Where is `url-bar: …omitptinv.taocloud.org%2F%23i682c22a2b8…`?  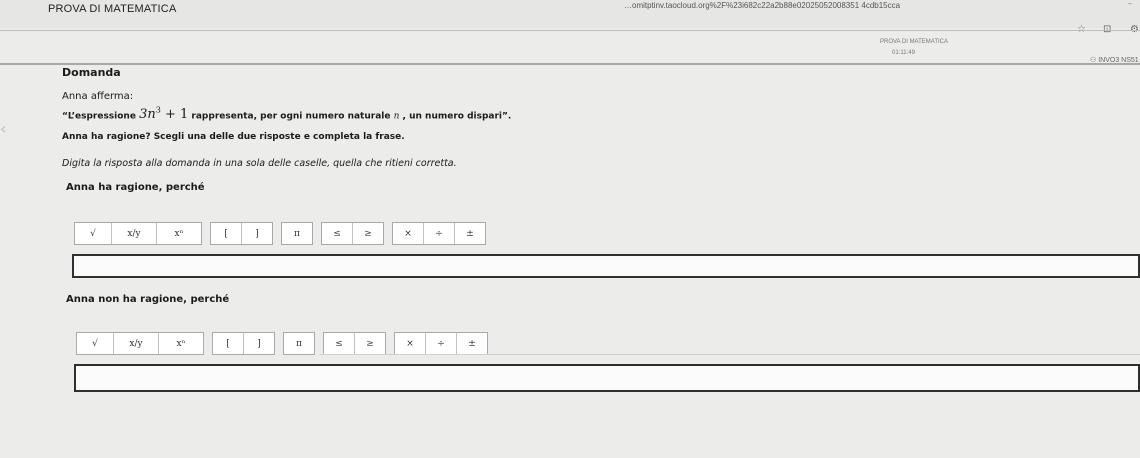 url-bar: …omitptinv.taocloud.org%2F%23i682c22a2b8… is located at coordinates (762, 5).